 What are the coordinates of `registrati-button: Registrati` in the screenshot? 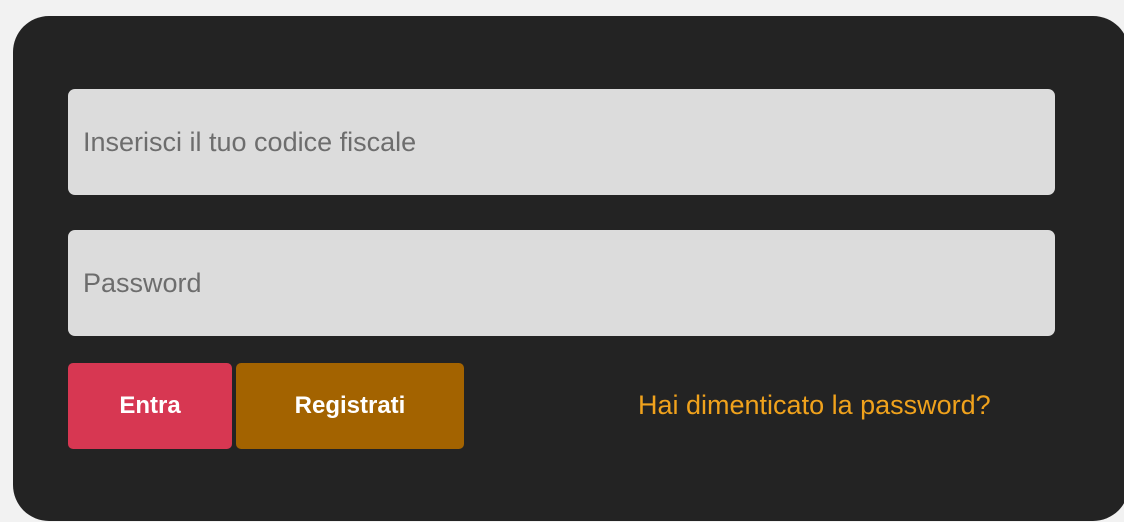 It's located at (350, 406).